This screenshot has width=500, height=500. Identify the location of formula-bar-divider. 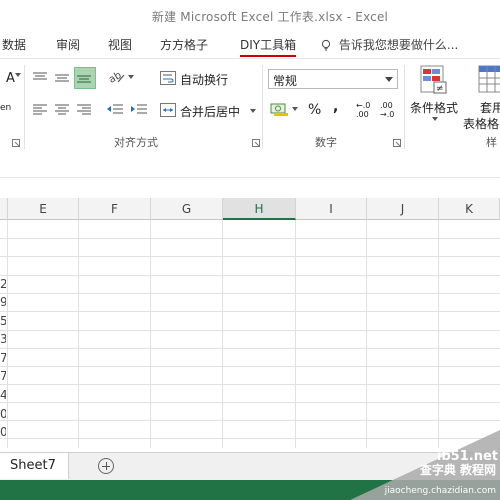
(250, 177).